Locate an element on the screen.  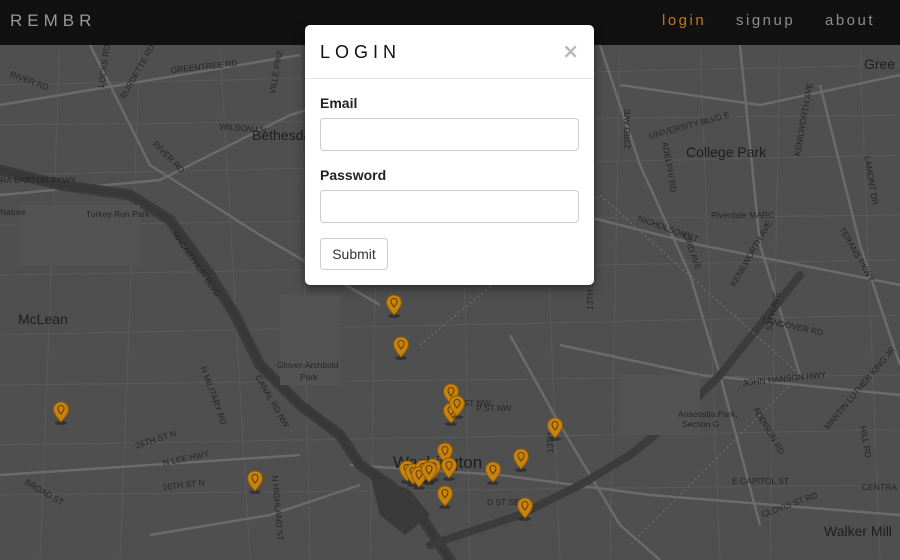
password-label: Password is located at coordinates (353, 175).